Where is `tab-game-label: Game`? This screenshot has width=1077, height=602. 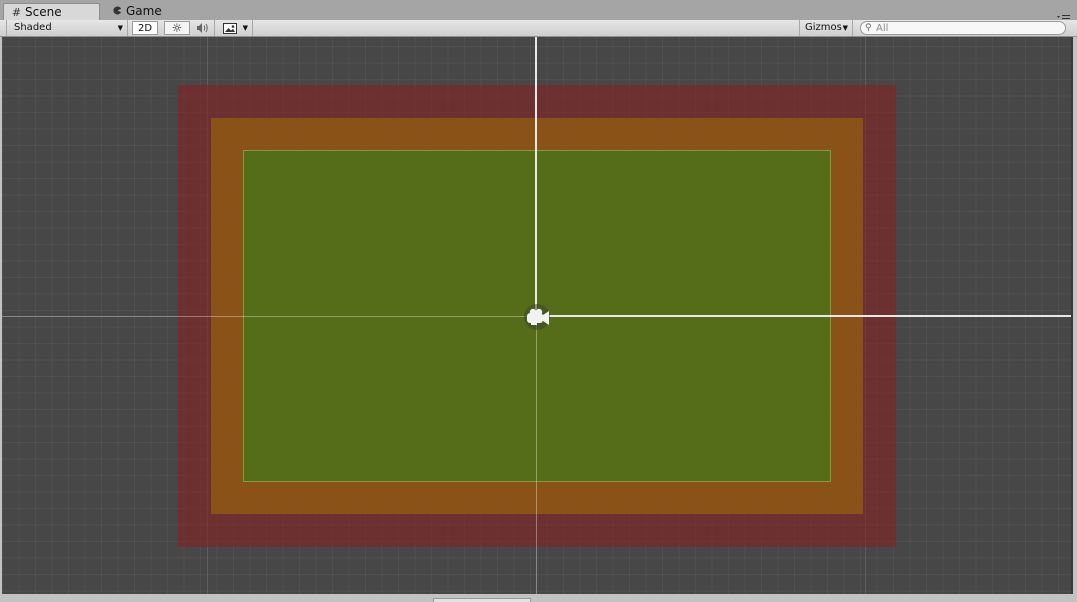 tab-game-label: Game is located at coordinates (144, 11).